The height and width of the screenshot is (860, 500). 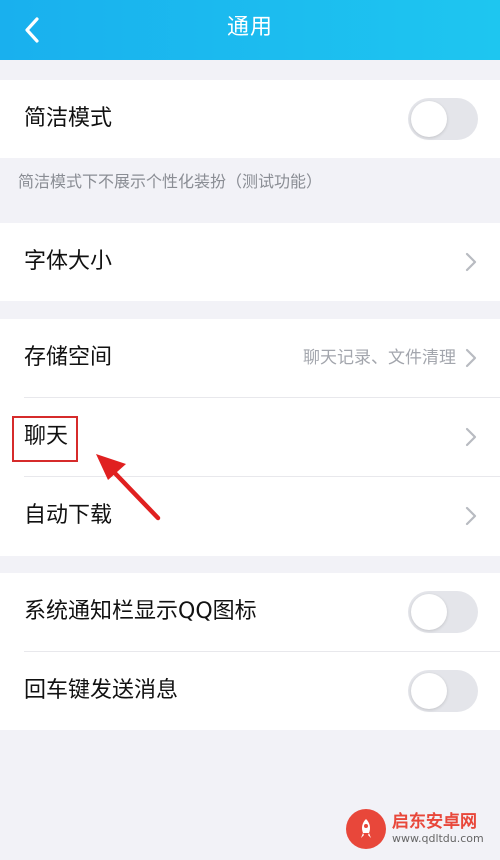 What do you see at coordinates (170, 181) in the screenshot?
I see `simple-mode-caption: 简洁模式下不展示个性化装扮（测试功能）` at bounding box center [170, 181].